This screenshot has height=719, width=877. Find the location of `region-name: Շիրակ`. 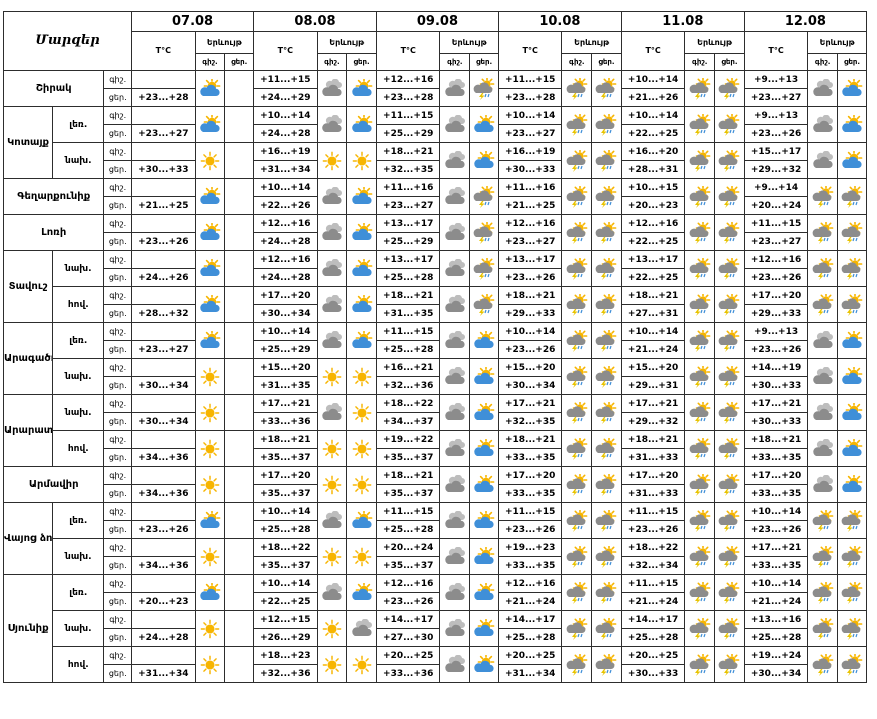

region-name: Շիրակ is located at coordinates (53, 88).